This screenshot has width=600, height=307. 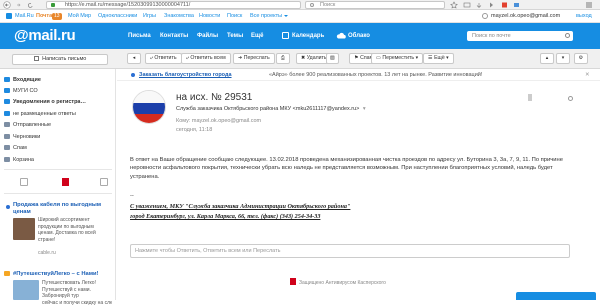 What do you see at coordinates (209, 16) in the screenshot?
I see `portal-link-news: Новости` at bounding box center [209, 16].